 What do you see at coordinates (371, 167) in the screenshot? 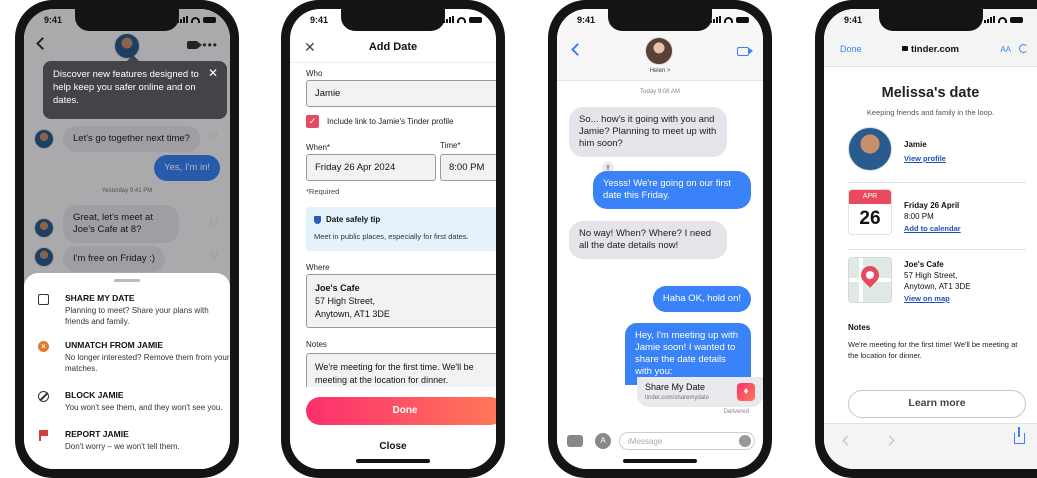
I see `date-field: Friday 26 Apr 2024` at bounding box center [371, 167].